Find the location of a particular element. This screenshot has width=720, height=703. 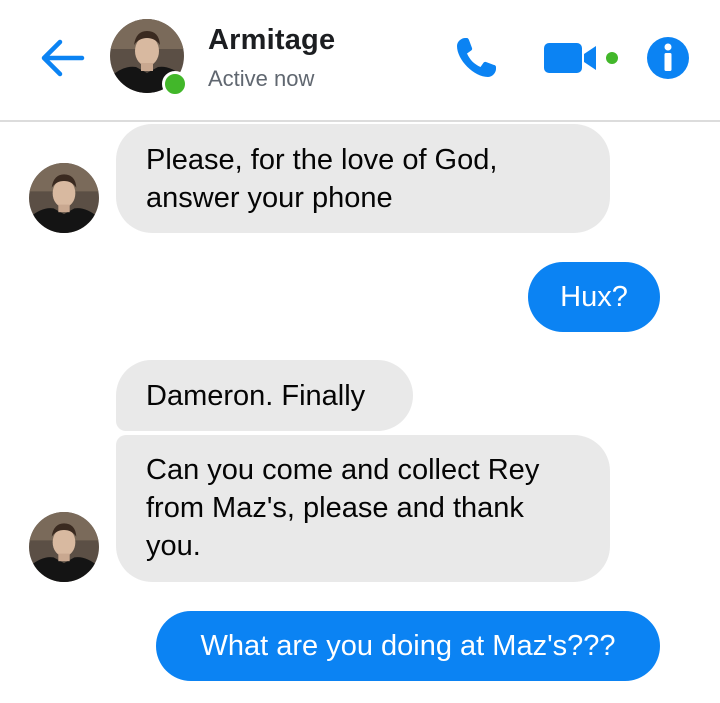

contact-name: Armitage is located at coordinates (271, 40).